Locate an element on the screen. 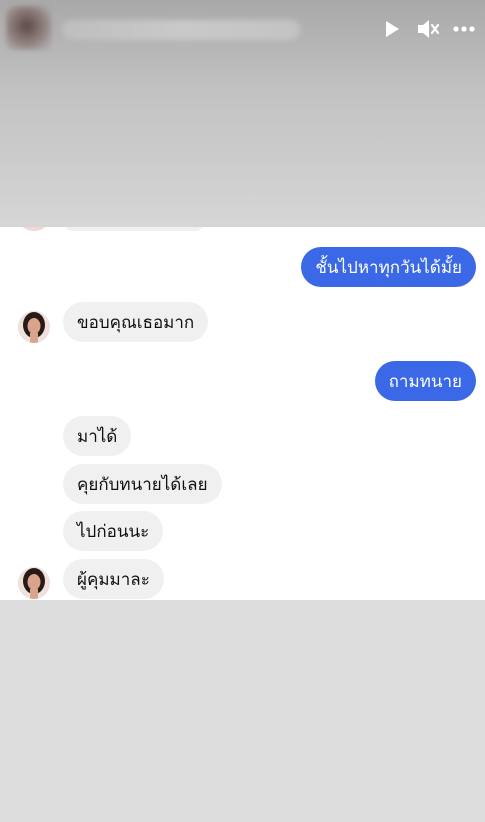 The image size is (485, 822). message-bubble-outgoing: ชั้นไปหาทุกวันได้มั้ย is located at coordinates (388, 267).